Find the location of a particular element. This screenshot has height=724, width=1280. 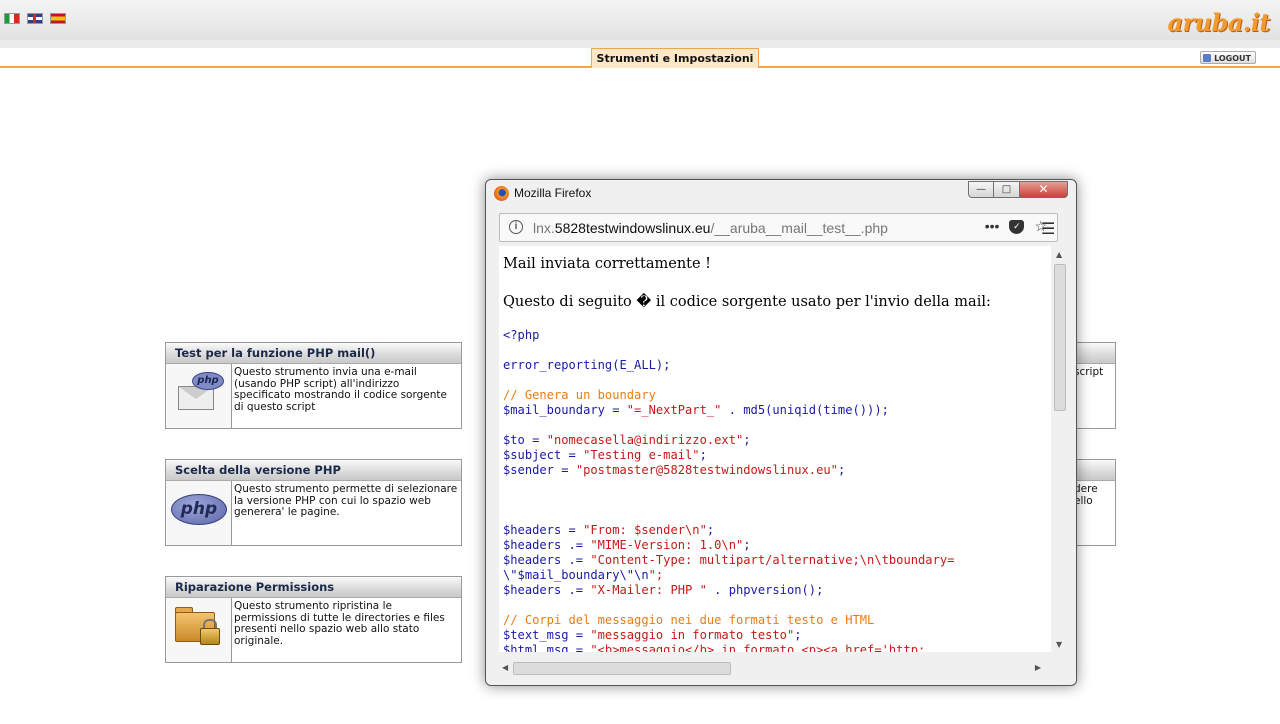

tool-card-title: Test per la funzione PHP mail() is located at coordinates (313, 353).